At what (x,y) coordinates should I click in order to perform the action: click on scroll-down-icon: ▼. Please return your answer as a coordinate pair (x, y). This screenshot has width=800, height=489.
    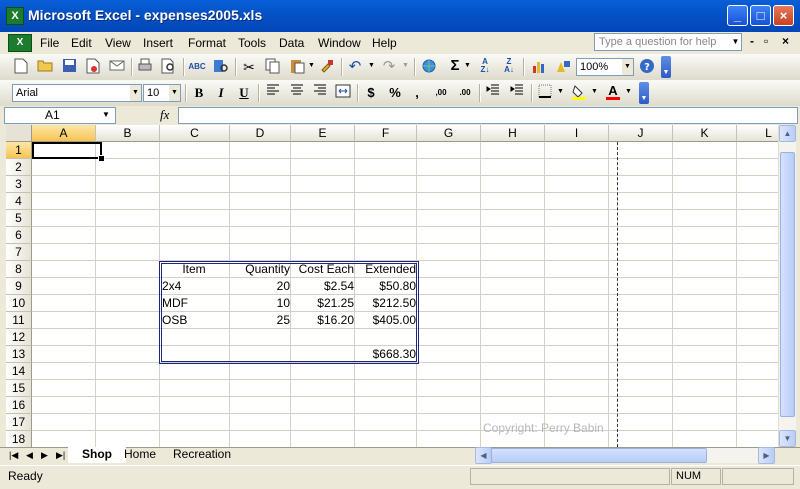
    Looking at the image, I should click on (787, 438).